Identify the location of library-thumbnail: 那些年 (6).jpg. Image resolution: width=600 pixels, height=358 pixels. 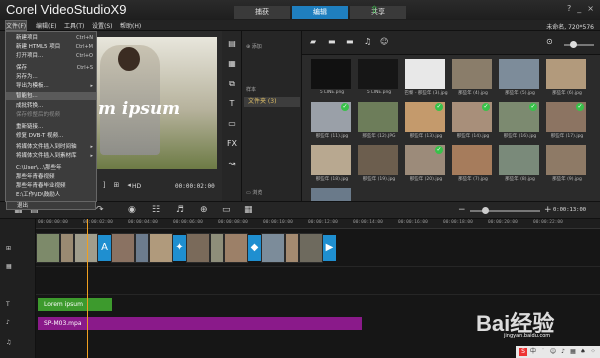
(564, 80).